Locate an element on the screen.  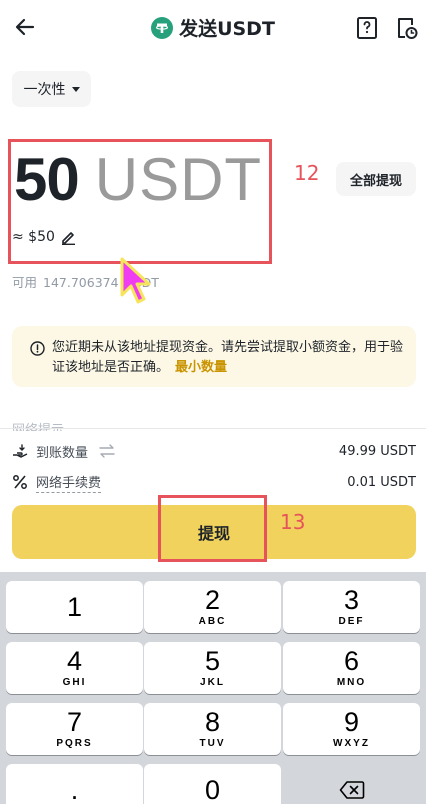
receive-label: 到账数量 is located at coordinates (62, 453).